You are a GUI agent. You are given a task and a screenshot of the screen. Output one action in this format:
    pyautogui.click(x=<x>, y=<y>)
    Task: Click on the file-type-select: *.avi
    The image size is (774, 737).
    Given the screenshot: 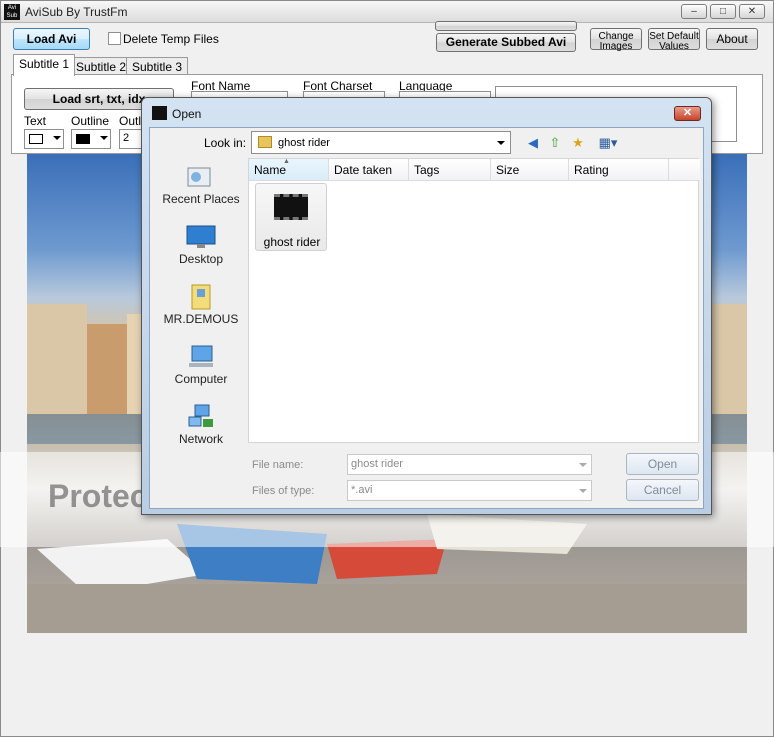 What is the action you would take?
    pyautogui.click(x=469, y=490)
    